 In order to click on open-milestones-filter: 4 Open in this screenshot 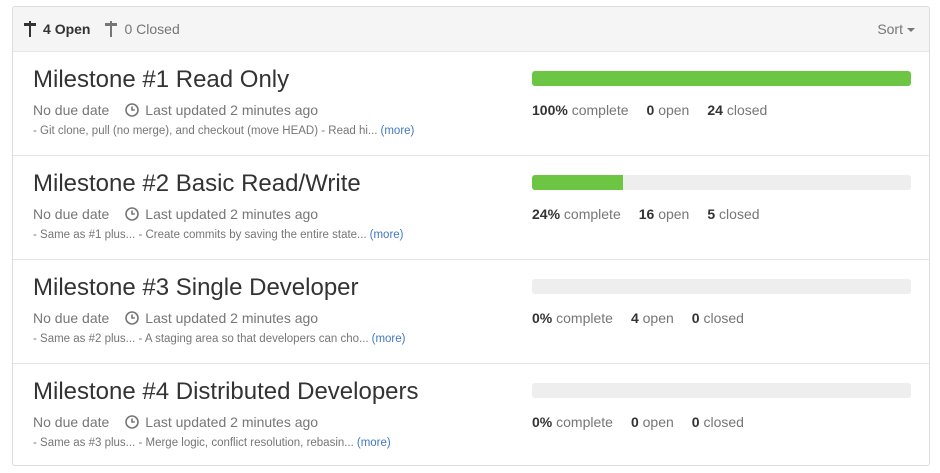, I will do `click(56, 29)`.